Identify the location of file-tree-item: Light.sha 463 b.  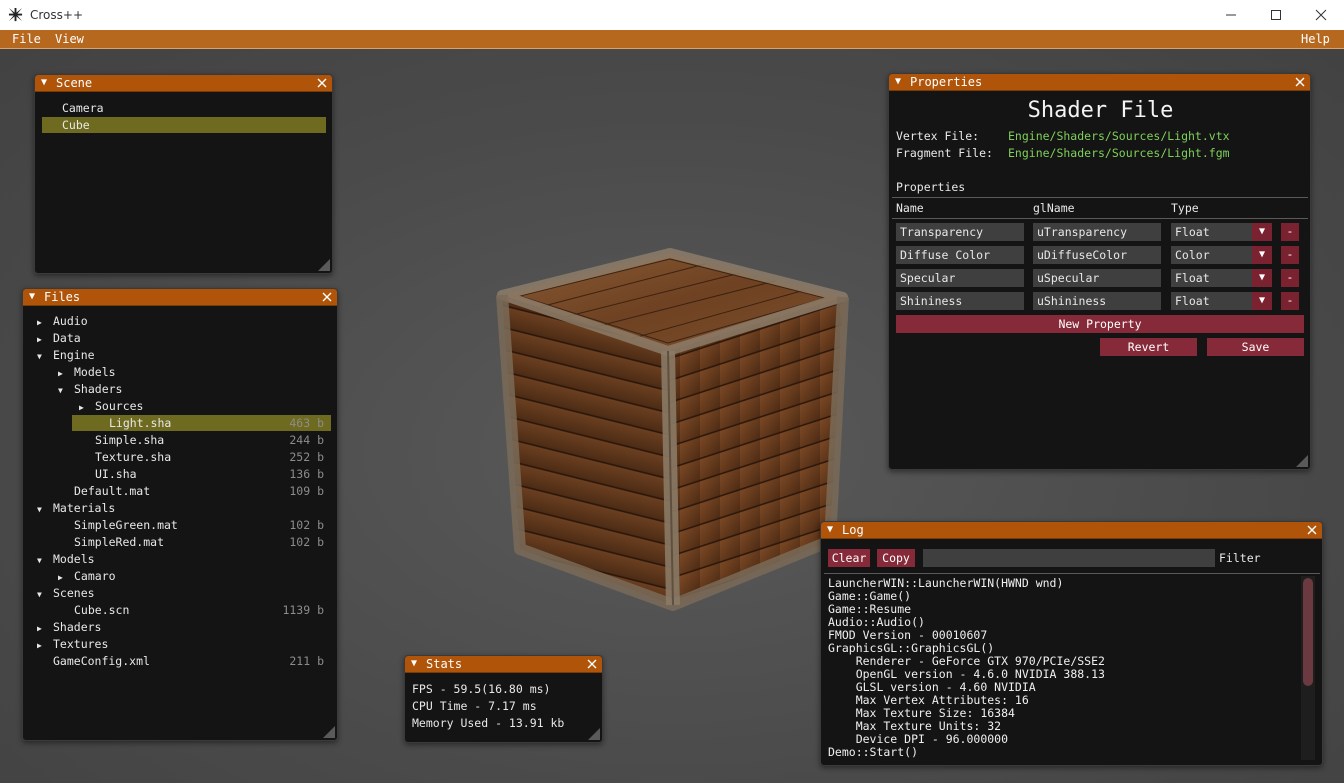
(201, 423).